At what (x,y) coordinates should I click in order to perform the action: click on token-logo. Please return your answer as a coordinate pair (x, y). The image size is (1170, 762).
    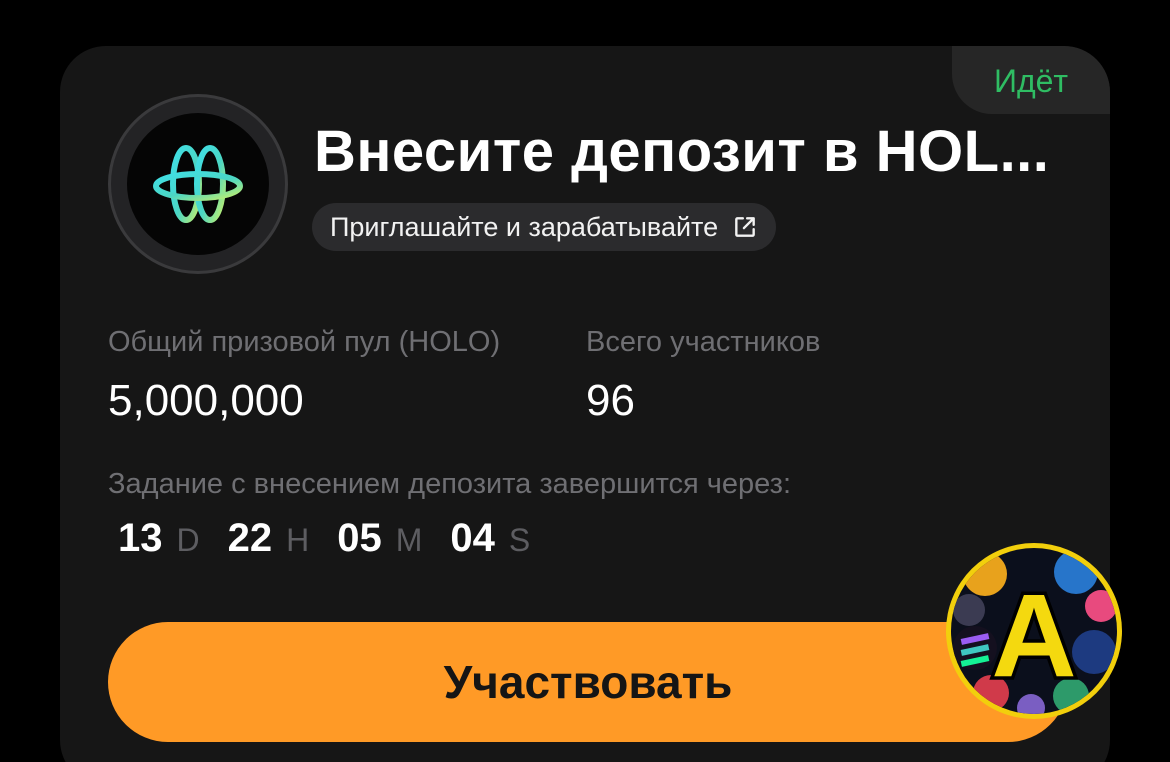
    Looking at the image, I should click on (198, 184).